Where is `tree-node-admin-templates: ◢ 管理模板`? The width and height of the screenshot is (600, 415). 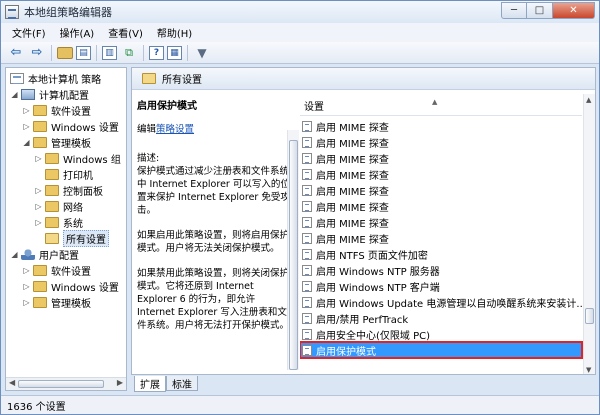 tree-node-admin-templates: ◢ 管理模板 is located at coordinates (56, 142).